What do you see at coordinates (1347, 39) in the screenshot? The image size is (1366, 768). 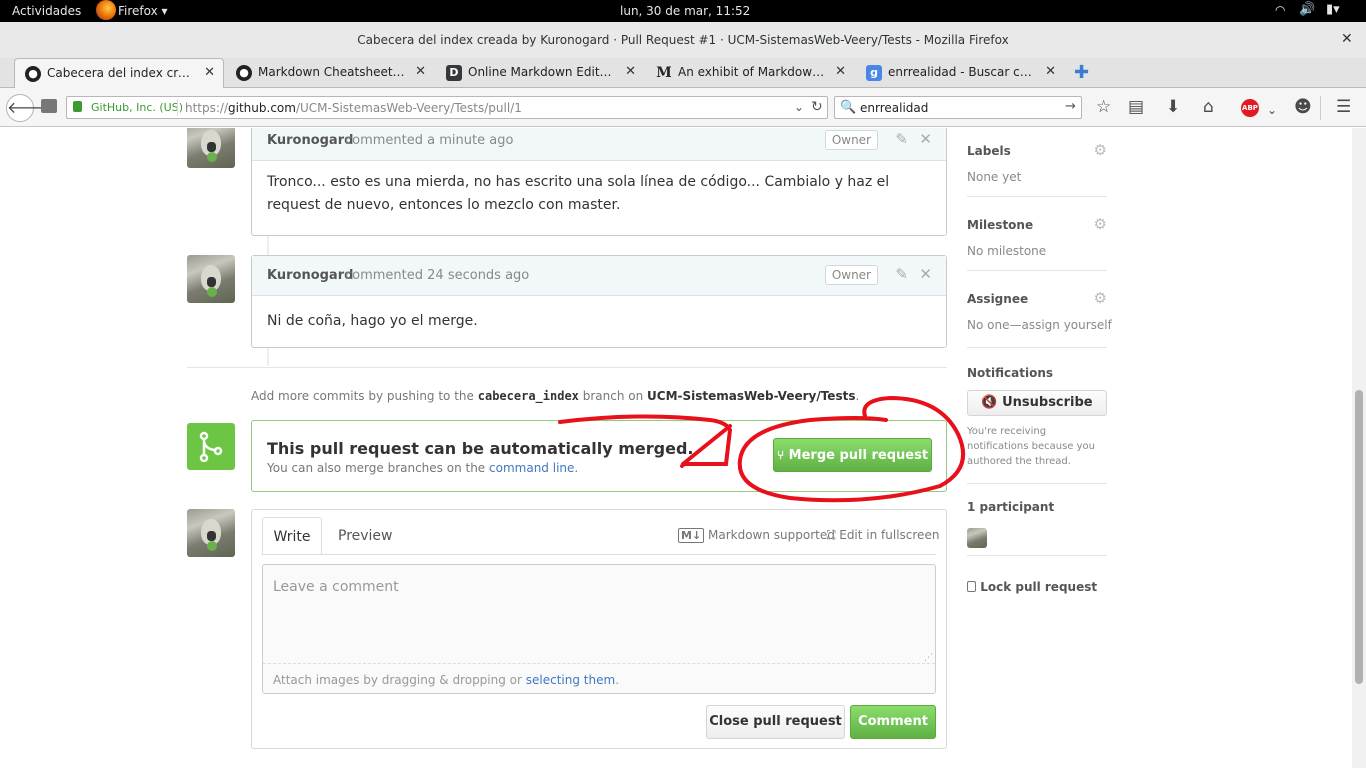 I see `window-close-icon: ✕` at bounding box center [1347, 39].